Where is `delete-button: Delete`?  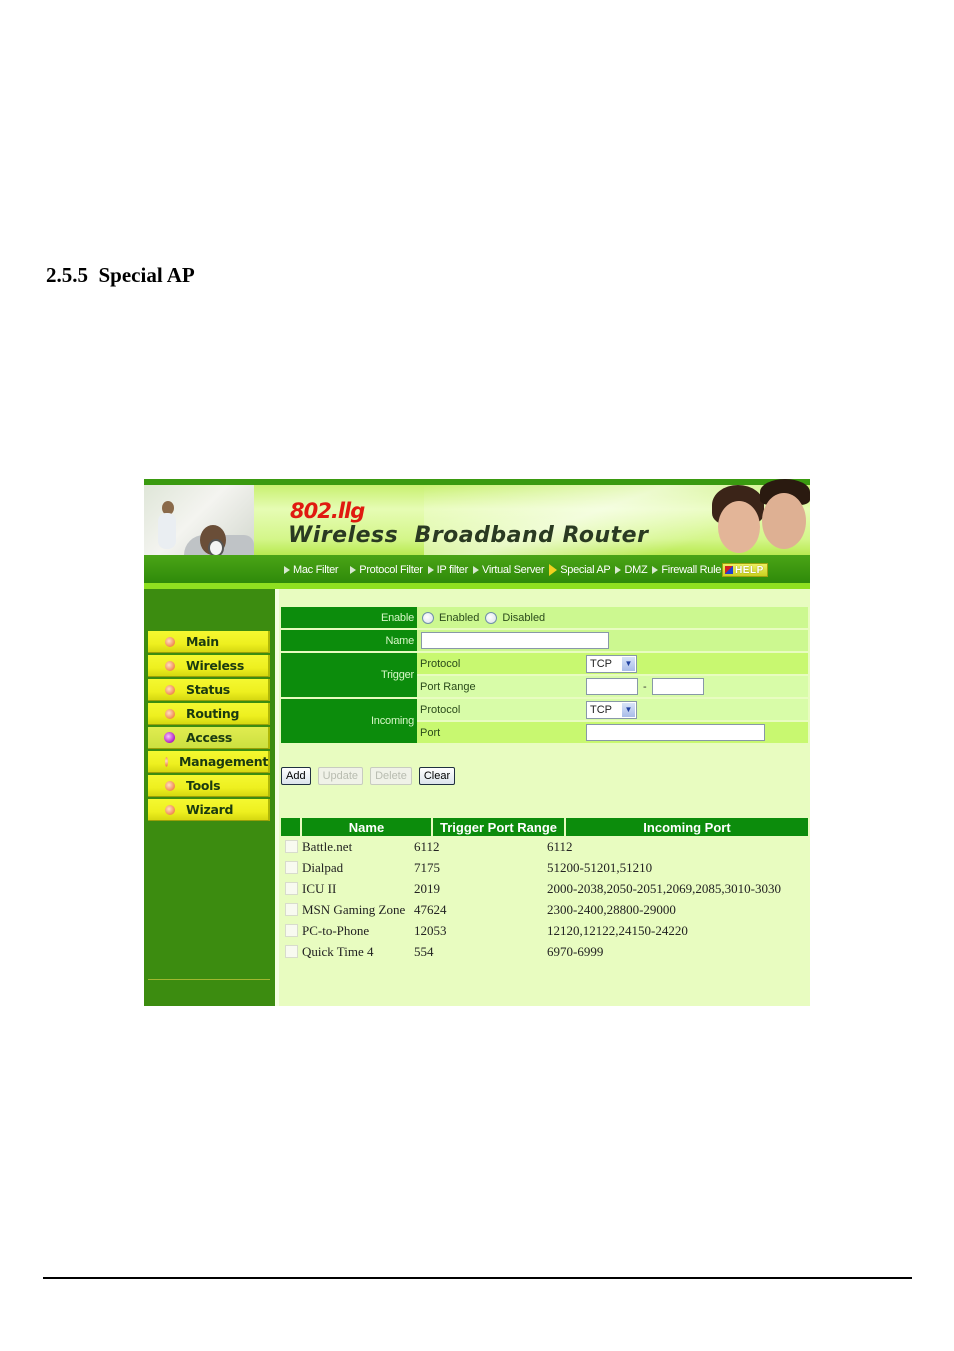 delete-button: Delete is located at coordinates (391, 776).